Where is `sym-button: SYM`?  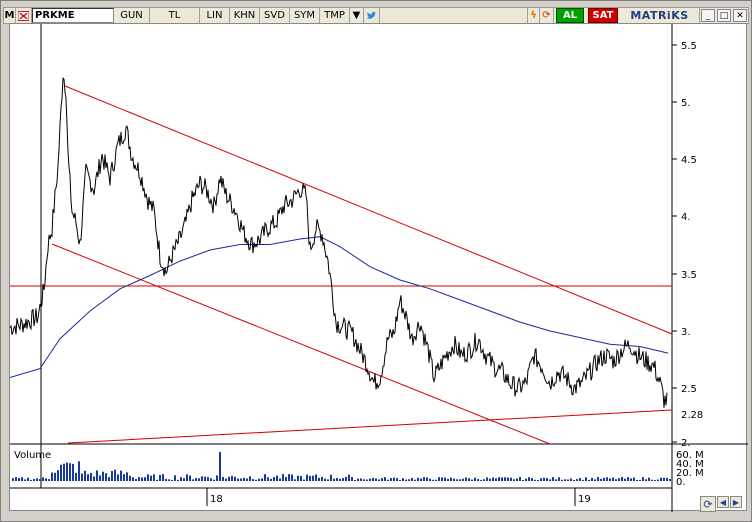
sym-button: SYM is located at coordinates (305, 15).